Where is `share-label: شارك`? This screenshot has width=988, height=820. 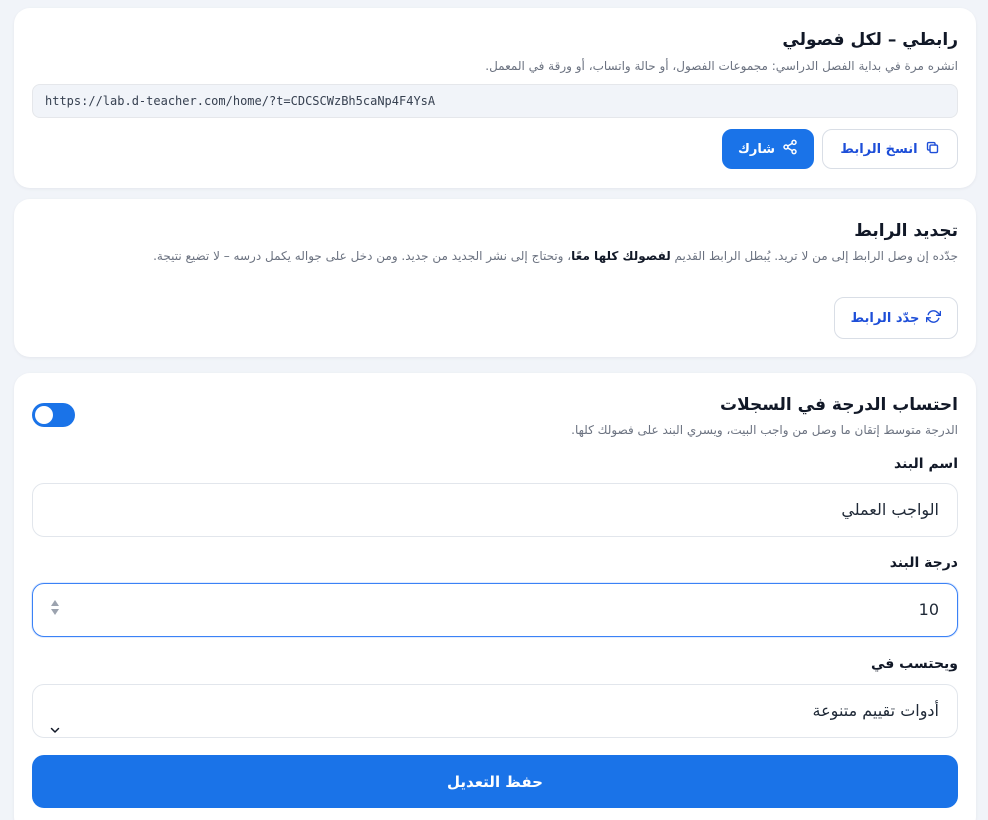
share-label: شارك is located at coordinates (756, 149).